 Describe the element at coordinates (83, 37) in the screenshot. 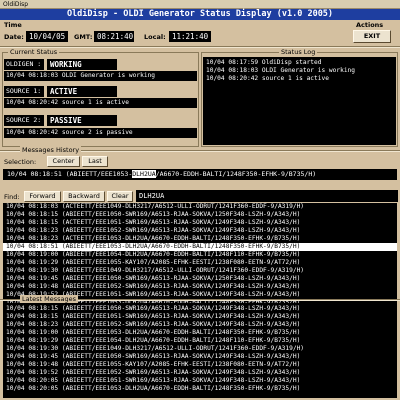

I see `gmt-label: GMT:` at that location.